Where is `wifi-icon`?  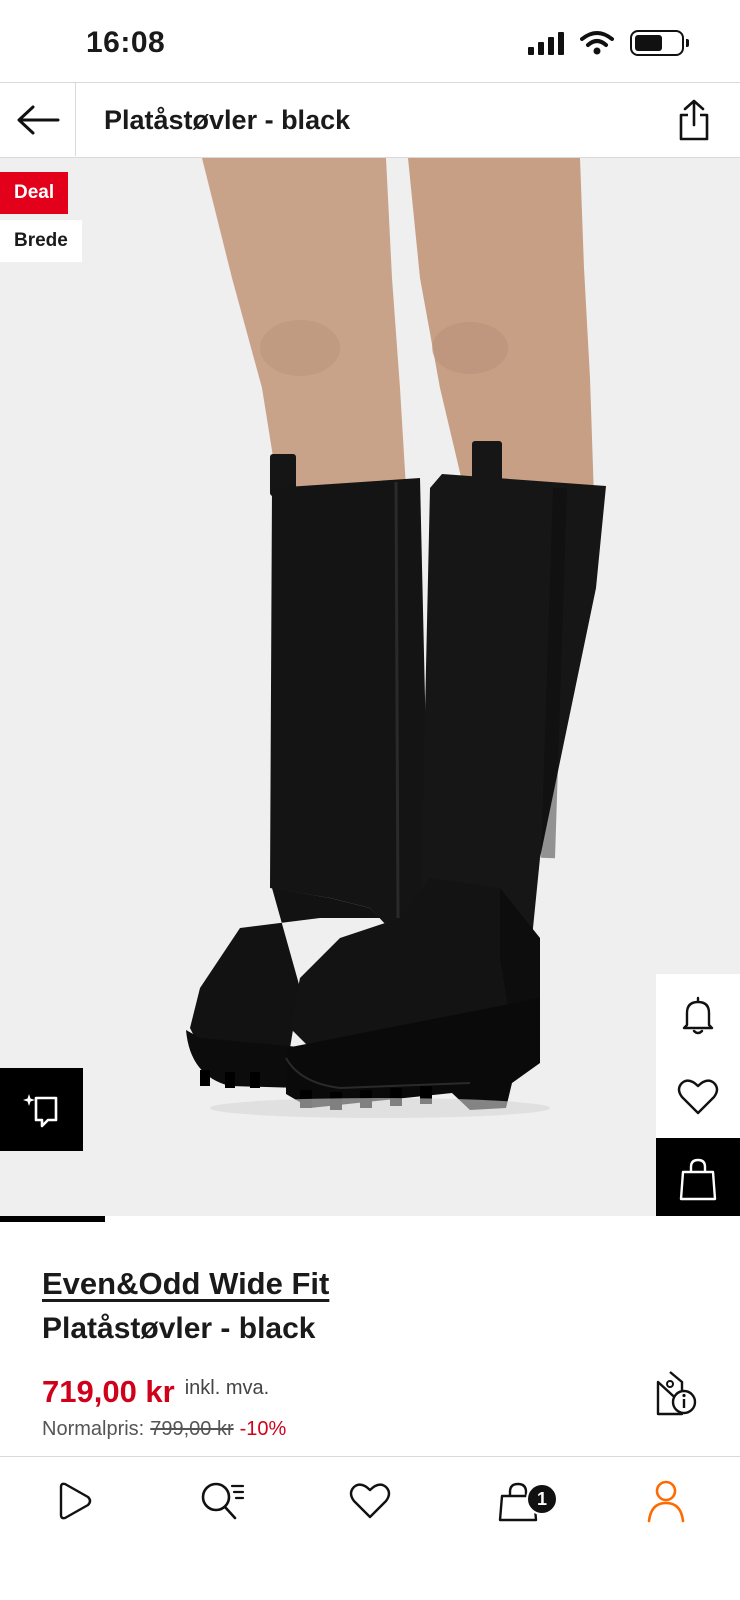 wifi-icon is located at coordinates (597, 43).